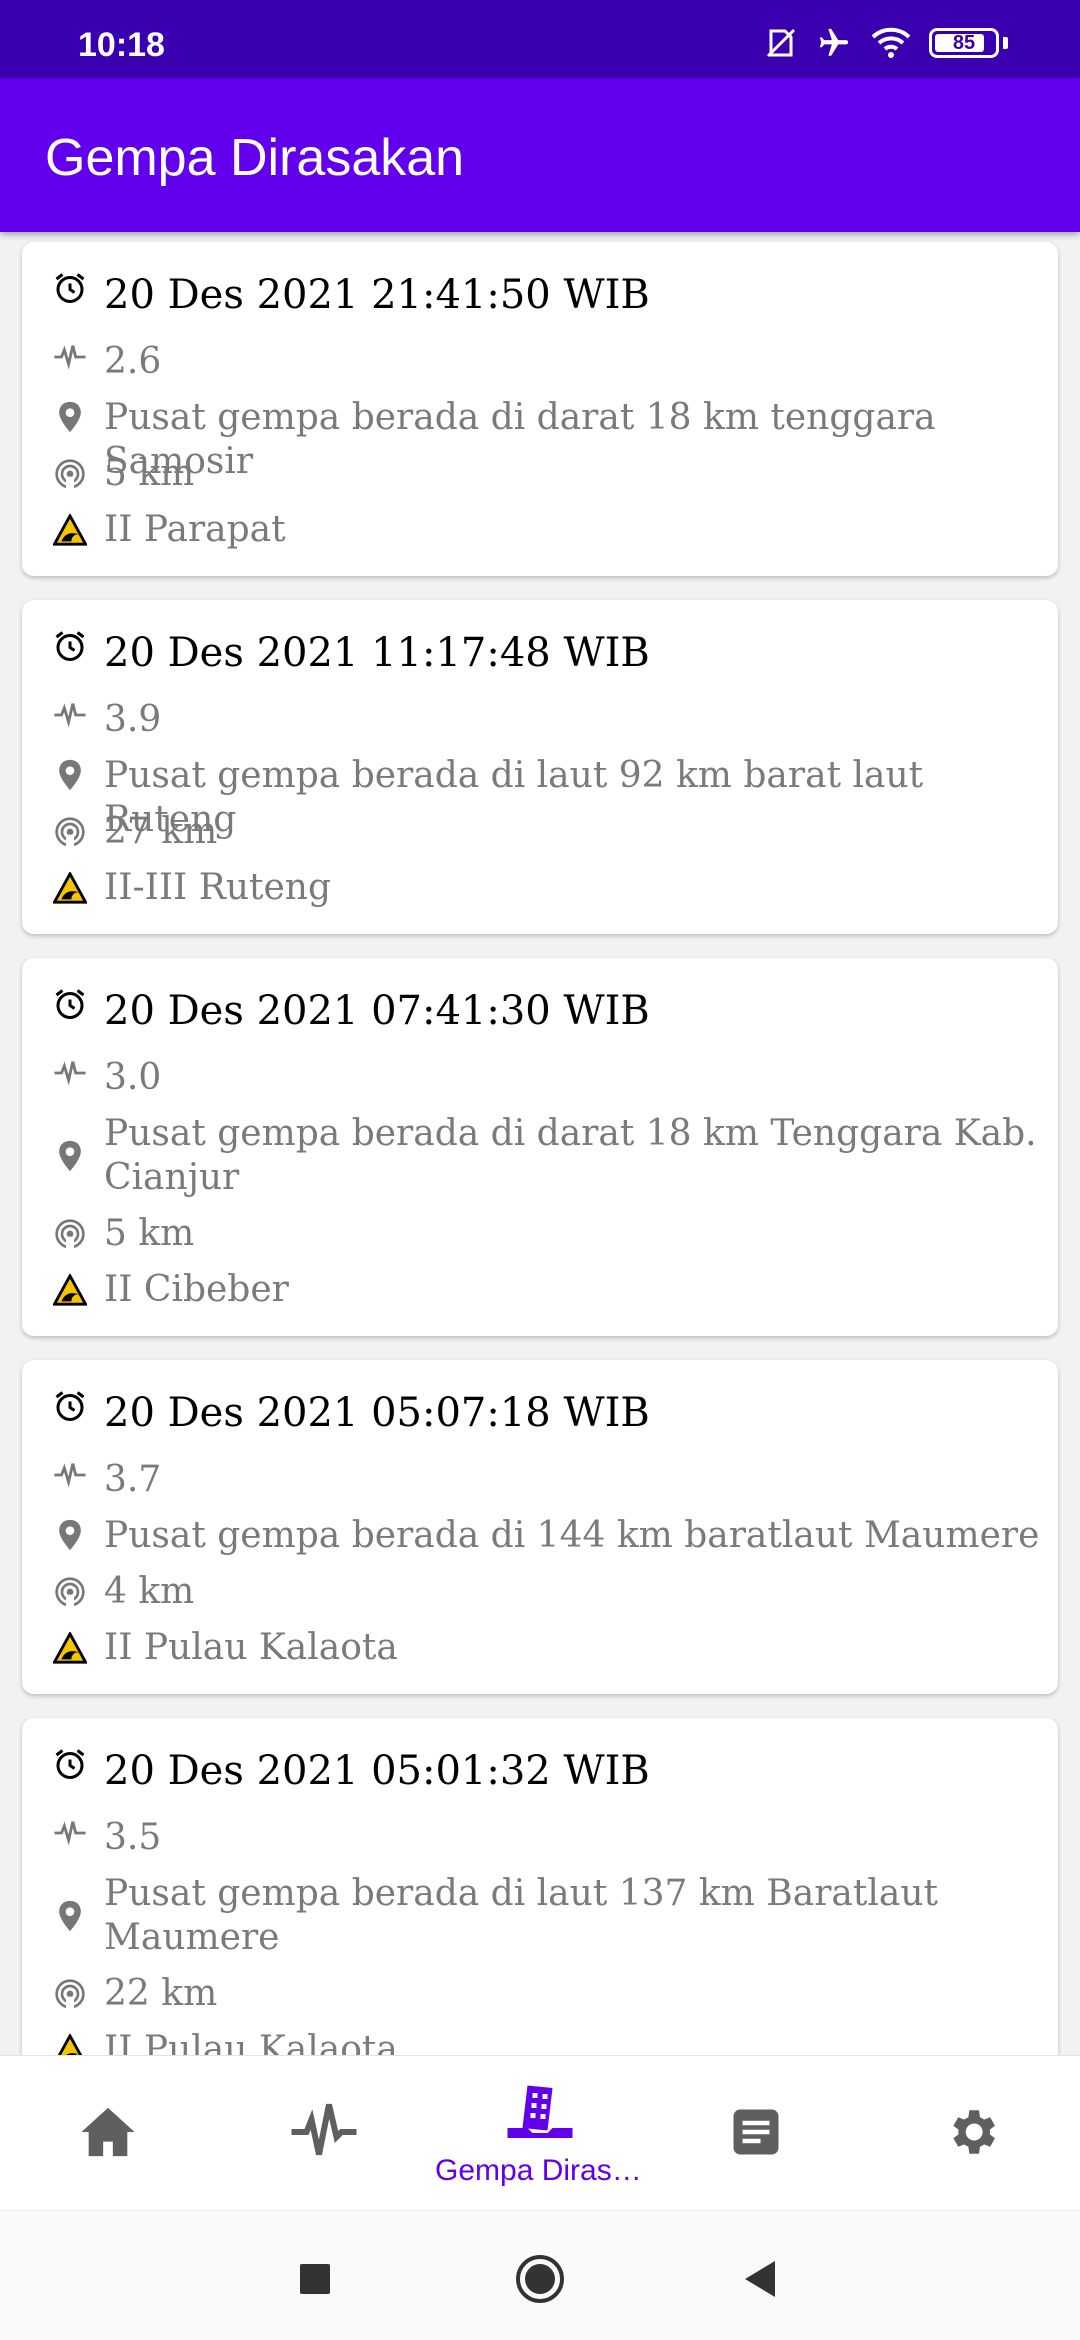  Describe the element at coordinates (547, 1480) in the screenshot. I see `magnitude-row: 3.7` at that location.